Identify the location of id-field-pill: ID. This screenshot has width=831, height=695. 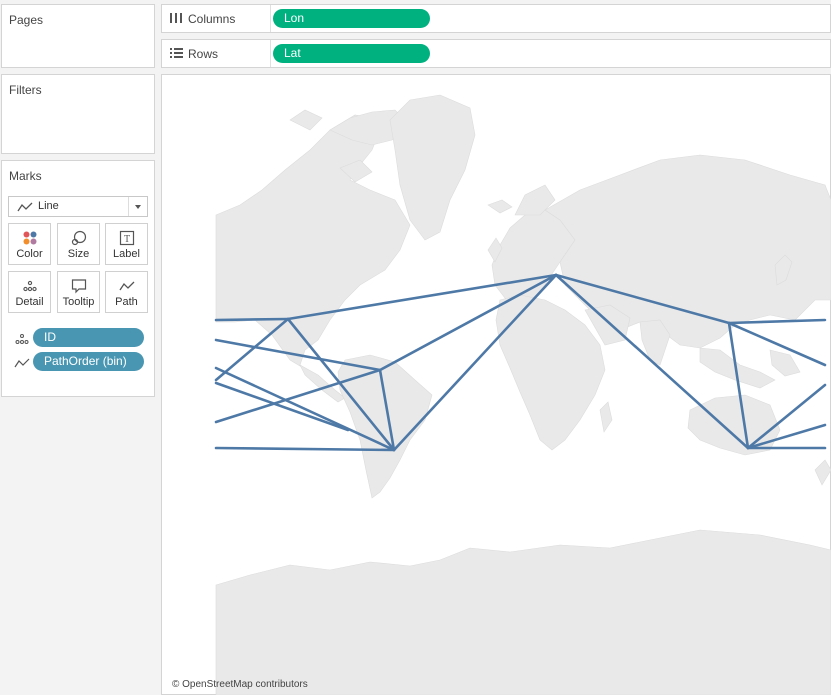
(88, 337).